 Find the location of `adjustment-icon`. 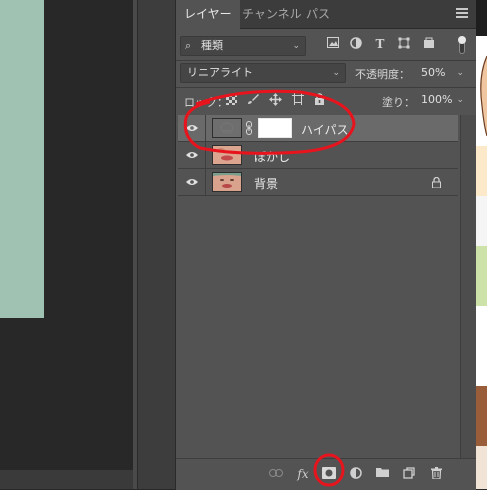

adjustment-icon is located at coordinates (356, 474).